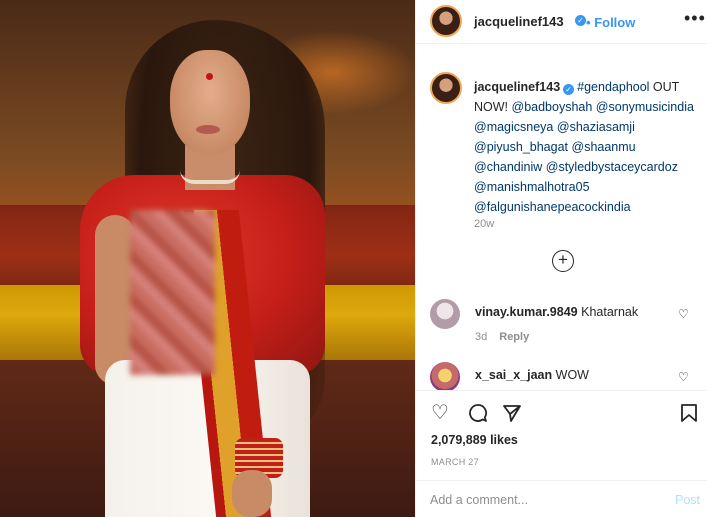 The height and width of the screenshot is (517, 707). What do you see at coordinates (210, 177) in the screenshot?
I see `photo-necklace` at bounding box center [210, 177].